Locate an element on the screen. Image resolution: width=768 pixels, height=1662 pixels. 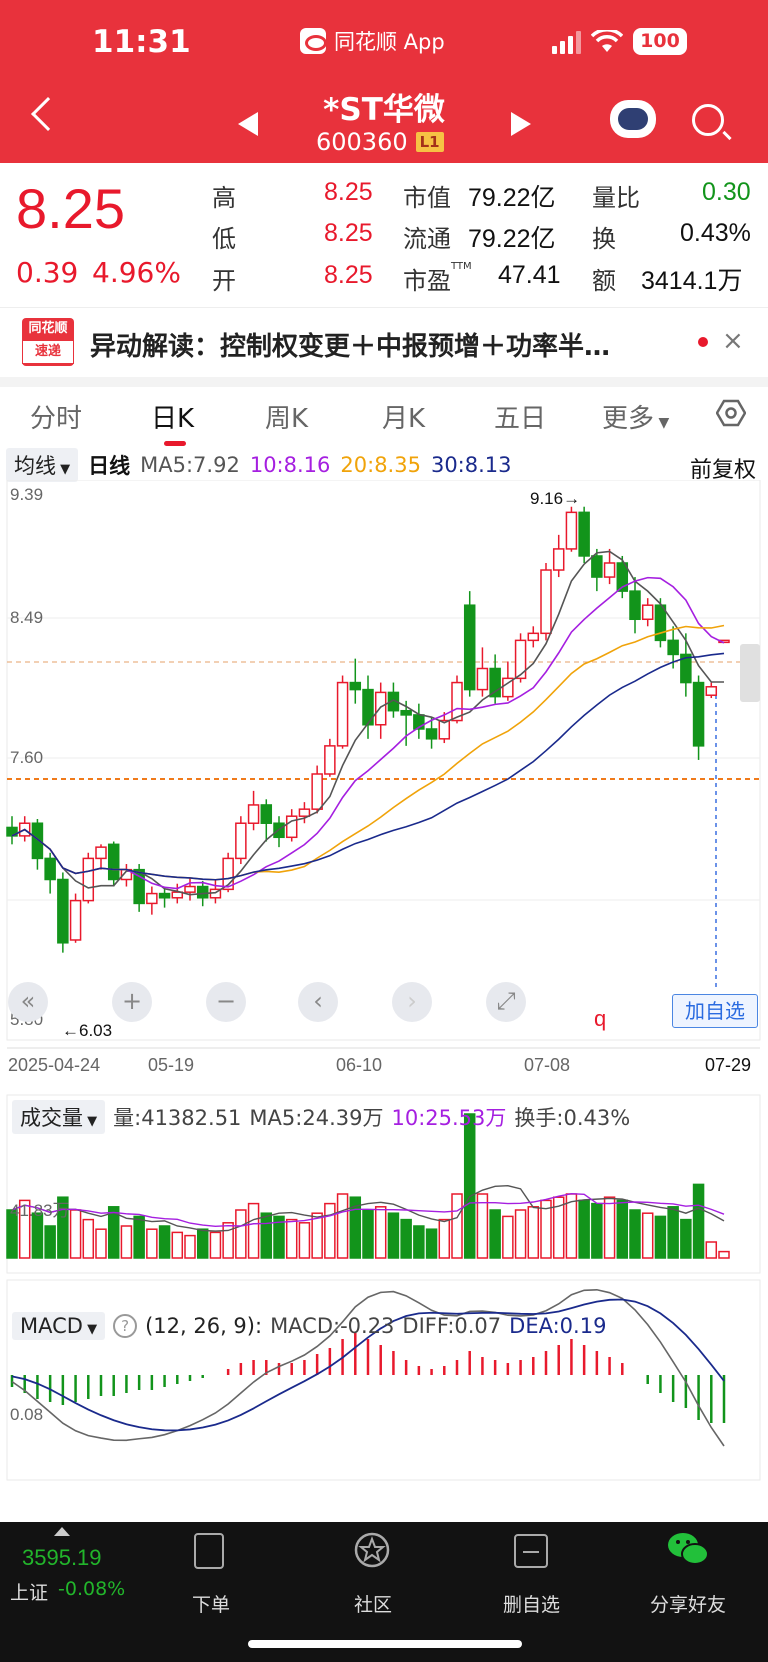
index-name: 上证 is located at coordinates (29, 1591).